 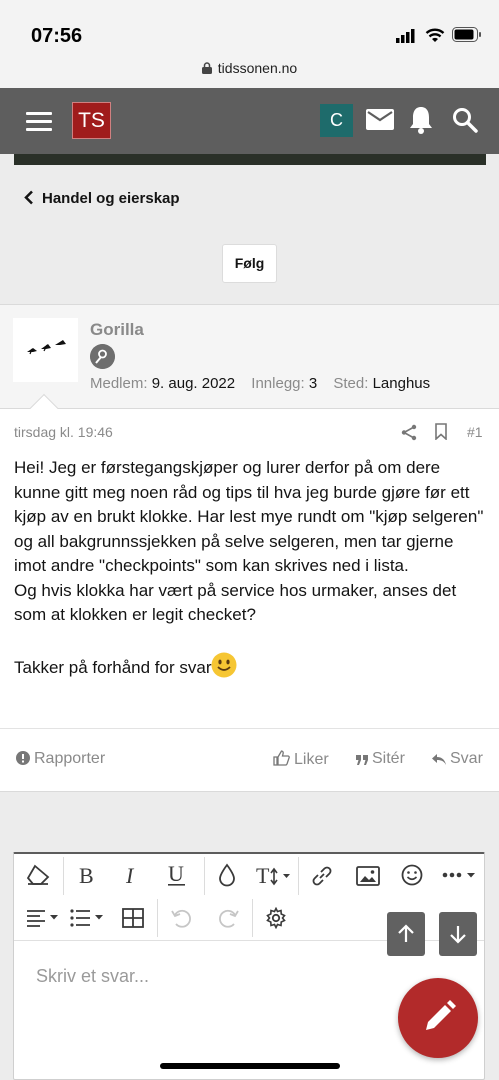 What do you see at coordinates (45, 918) in the screenshot?
I see `align-icon` at bounding box center [45, 918].